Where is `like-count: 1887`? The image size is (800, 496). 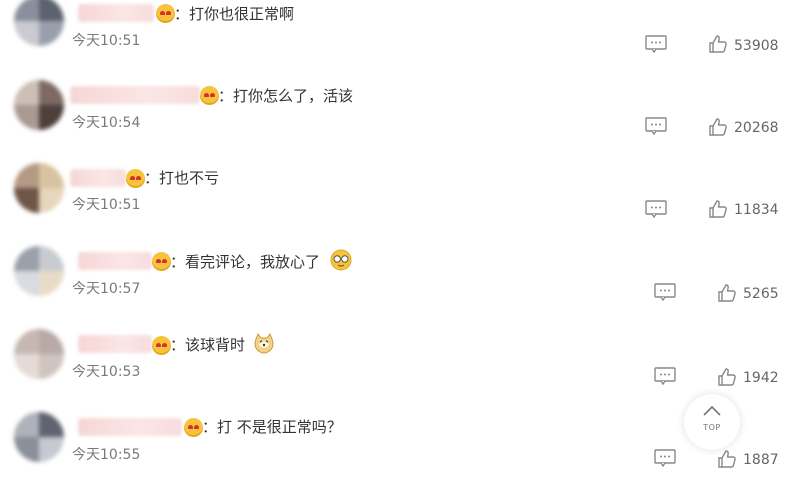 like-count: 1887 is located at coordinates (761, 460).